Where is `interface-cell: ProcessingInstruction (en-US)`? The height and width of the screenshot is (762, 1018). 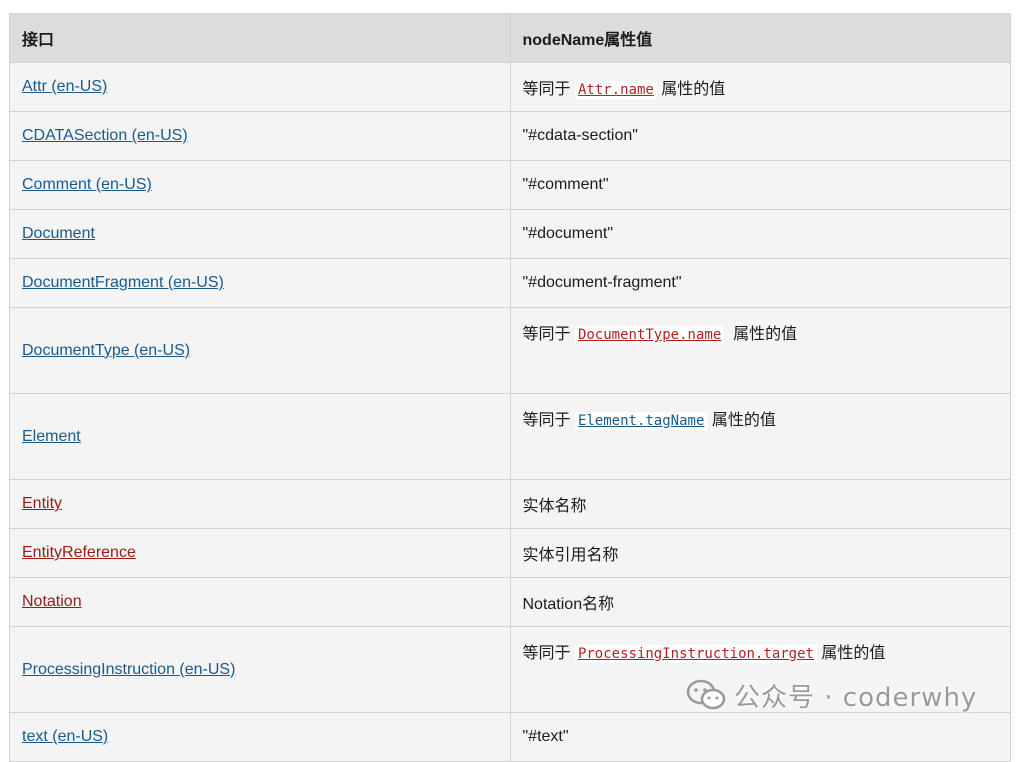 interface-cell: ProcessingInstruction (en-US) is located at coordinates (260, 669).